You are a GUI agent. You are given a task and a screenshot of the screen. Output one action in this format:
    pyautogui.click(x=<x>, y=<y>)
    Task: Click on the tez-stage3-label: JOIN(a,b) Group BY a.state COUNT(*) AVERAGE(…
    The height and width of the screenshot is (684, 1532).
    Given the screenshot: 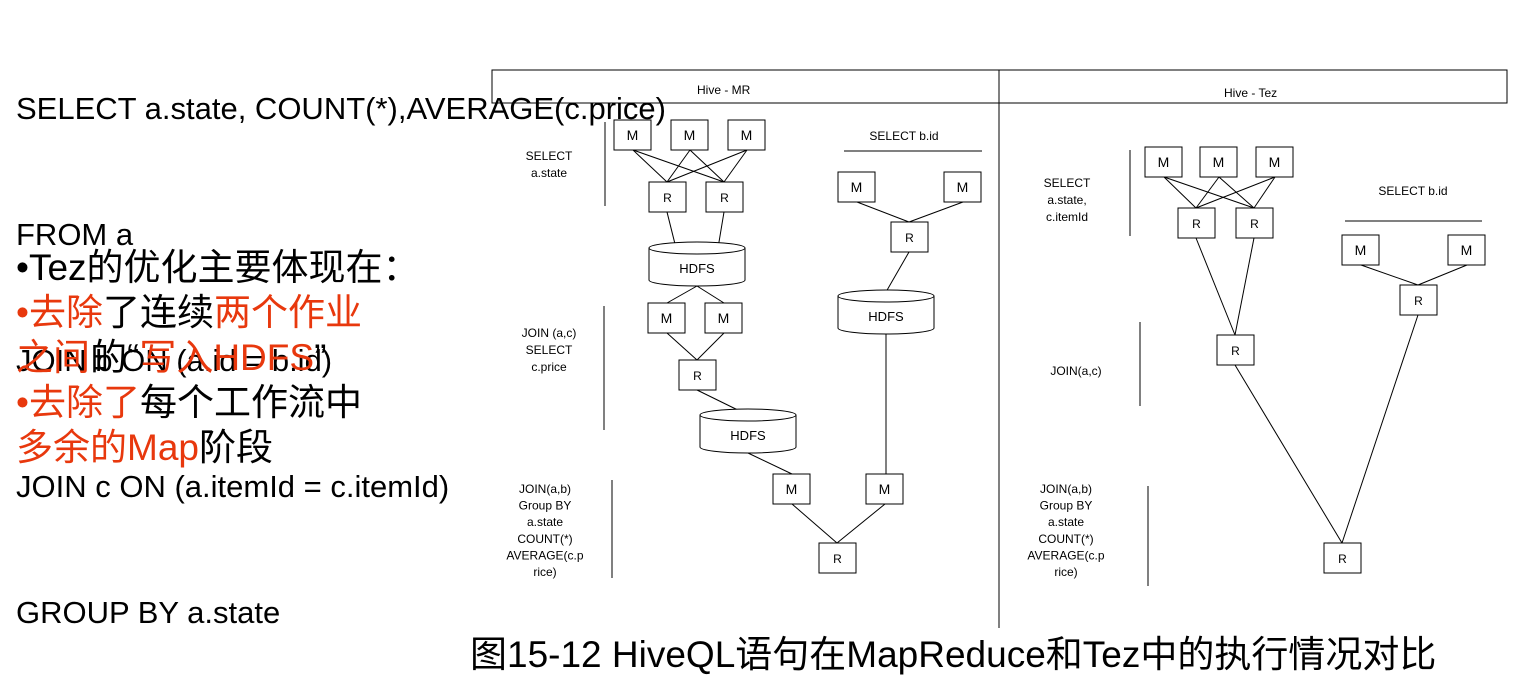 What is the action you would take?
    pyautogui.click(x=1065, y=530)
    